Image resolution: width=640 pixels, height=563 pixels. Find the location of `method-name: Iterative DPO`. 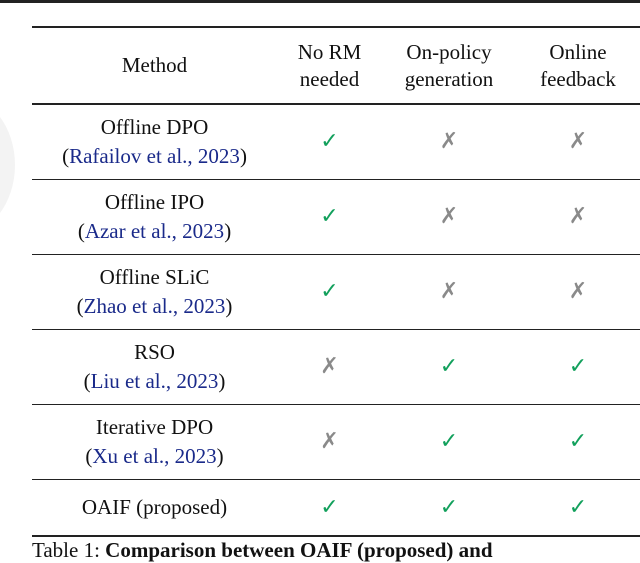

method-name: Iterative DPO is located at coordinates (154, 426).